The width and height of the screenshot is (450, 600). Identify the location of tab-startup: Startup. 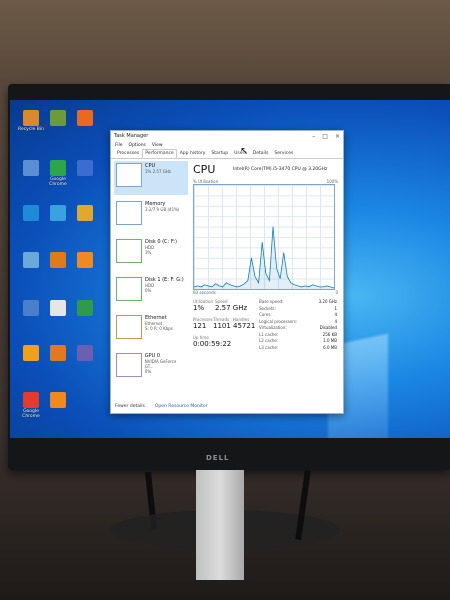
(219, 153).